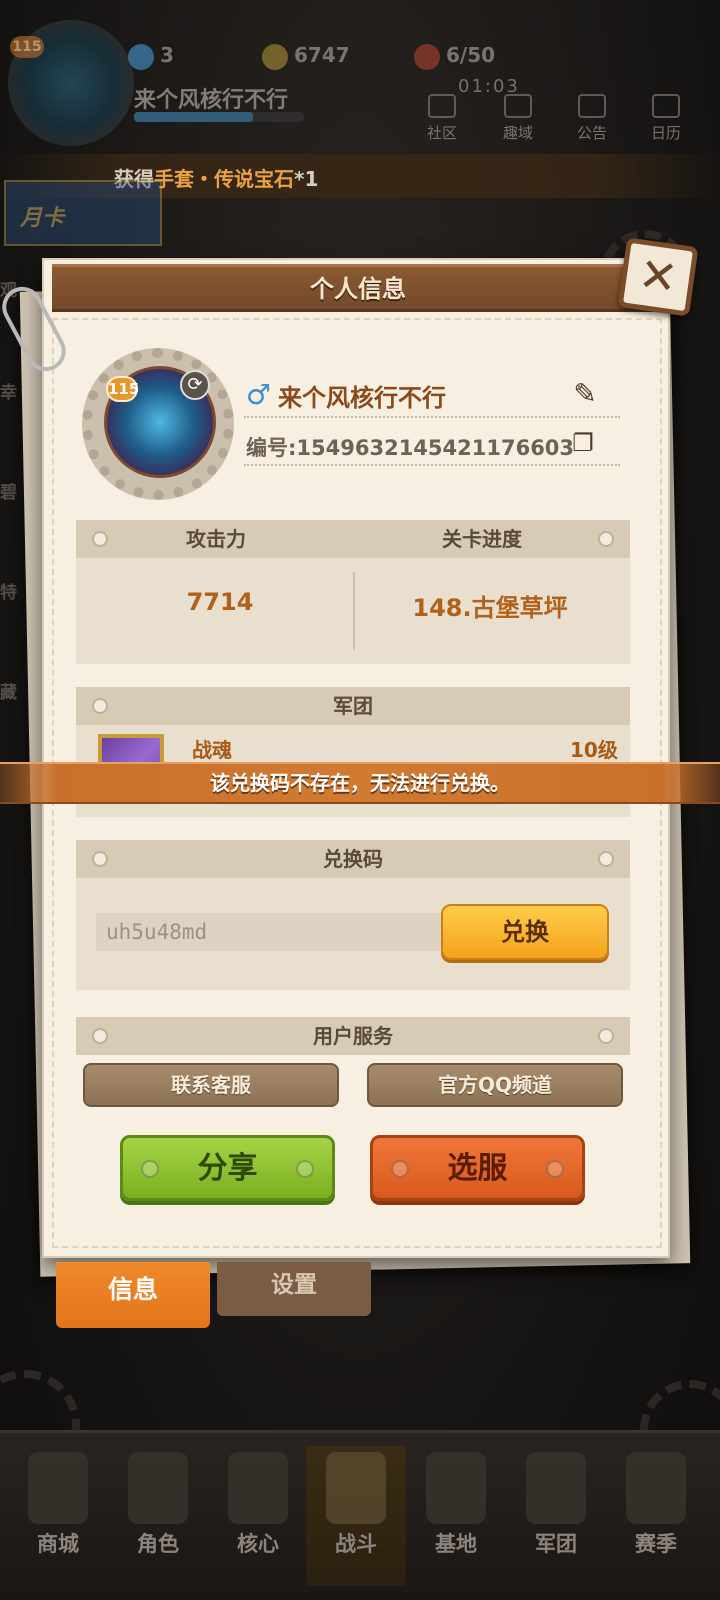 The height and width of the screenshot is (1600, 720). What do you see at coordinates (42, 218) in the screenshot?
I see `month-card-label: 月卡` at bounding box center [42, 218].